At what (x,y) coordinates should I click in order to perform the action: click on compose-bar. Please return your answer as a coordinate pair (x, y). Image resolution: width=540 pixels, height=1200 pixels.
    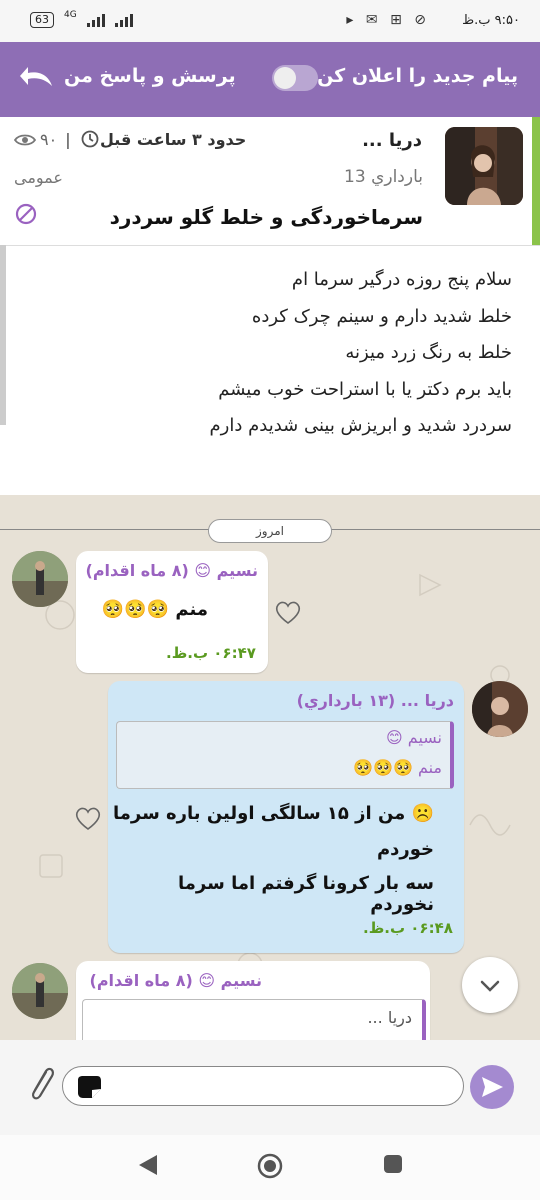
    Looking at the image, I should click on (270, 1087).